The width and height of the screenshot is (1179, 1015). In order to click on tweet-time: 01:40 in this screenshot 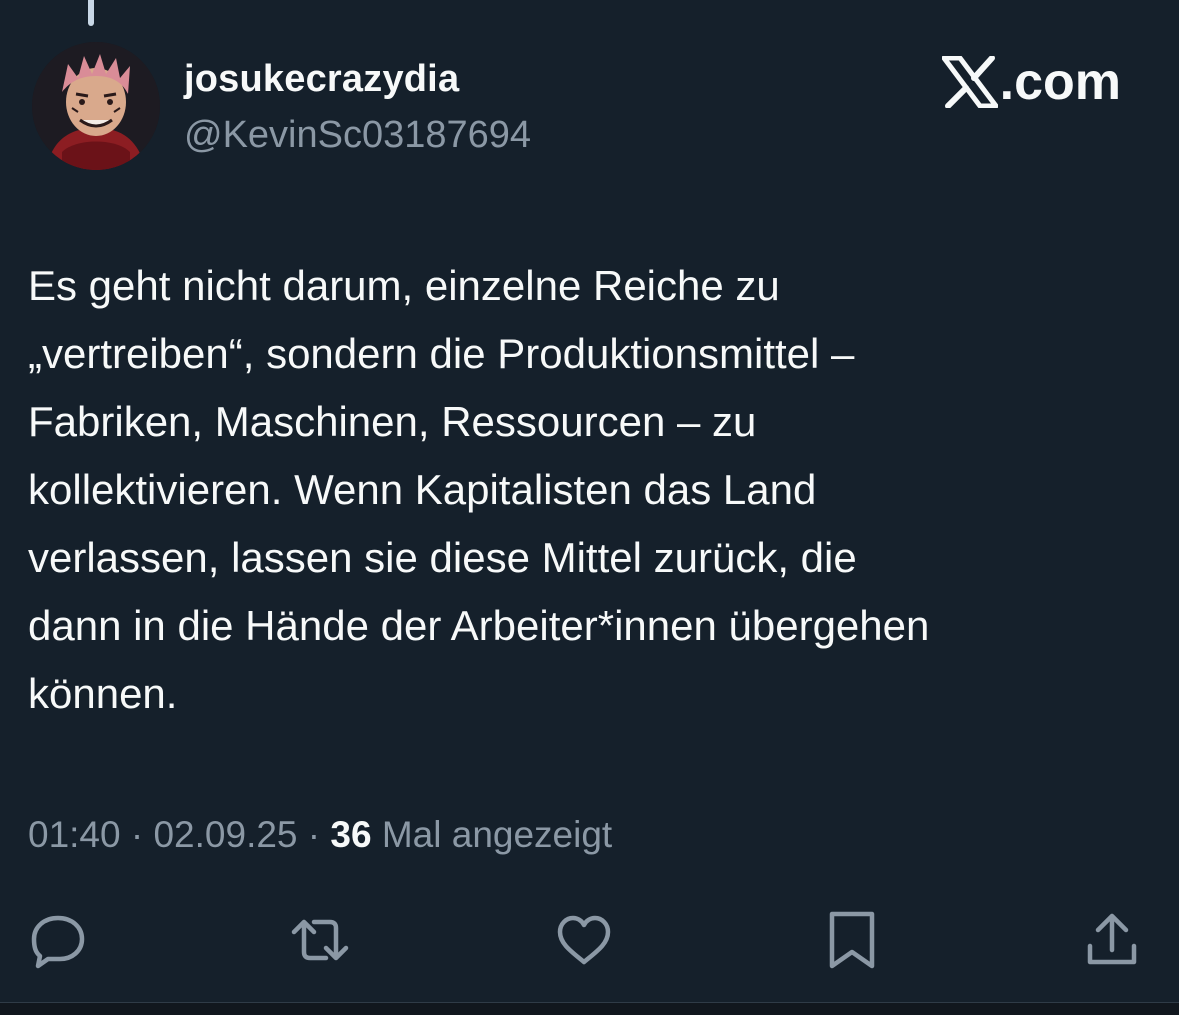, I will do `click(74, 834)`.